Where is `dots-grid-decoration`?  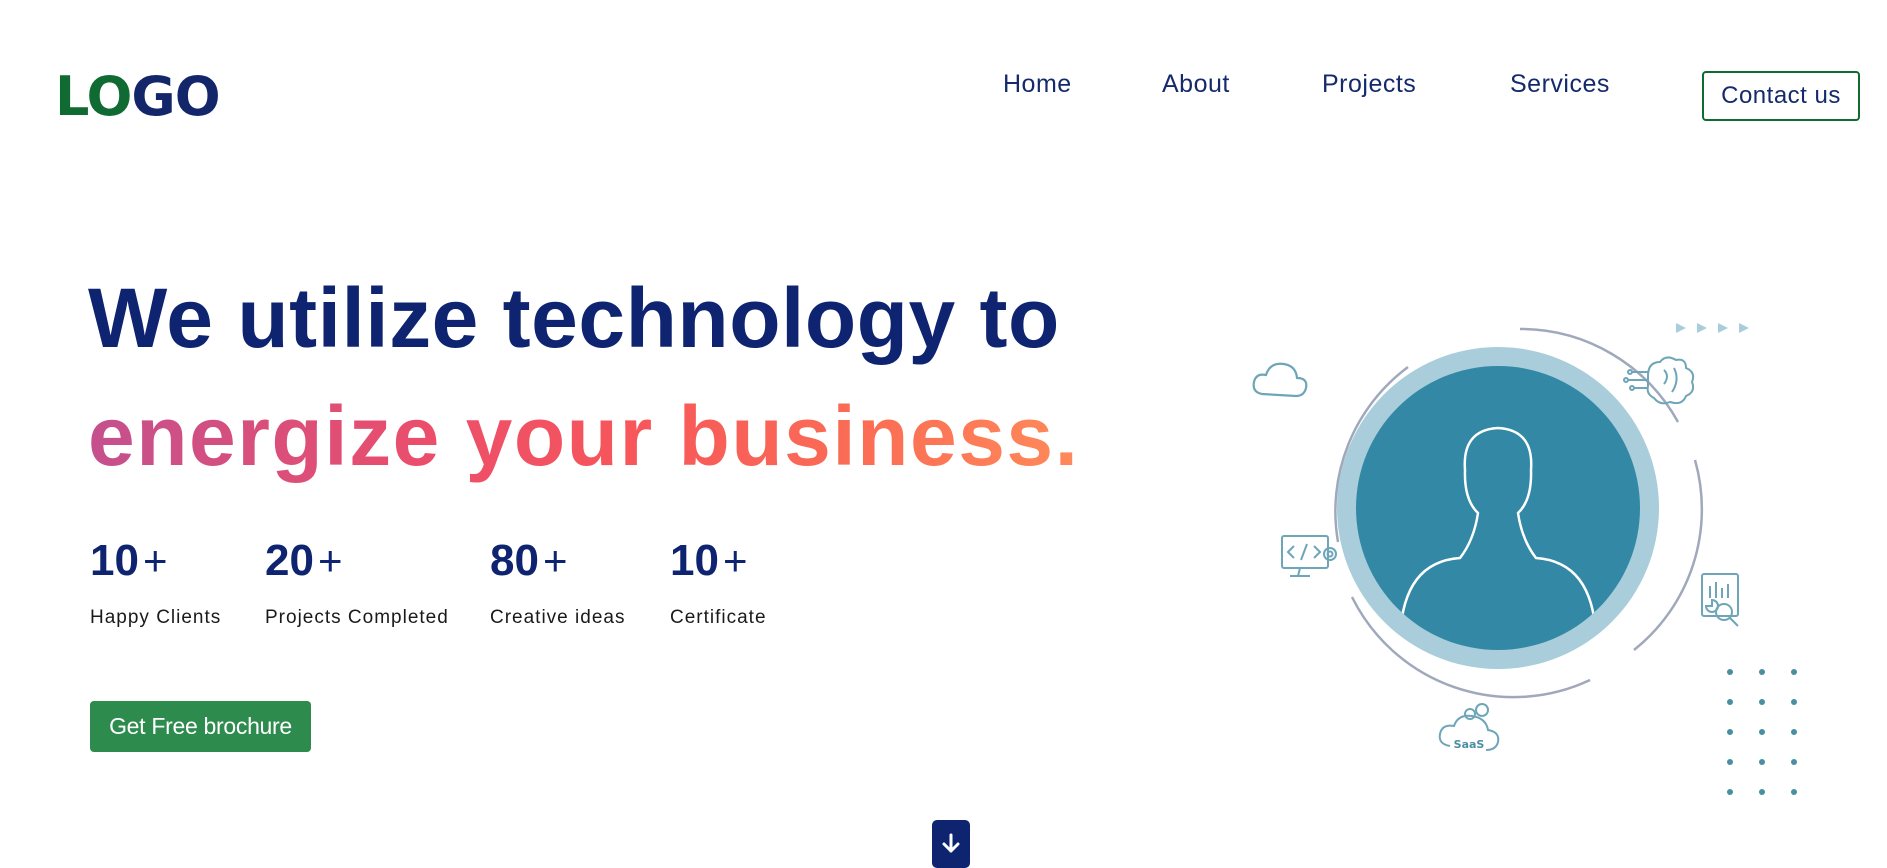
dots-grid-decoration is located at coordinates (1762, 732).